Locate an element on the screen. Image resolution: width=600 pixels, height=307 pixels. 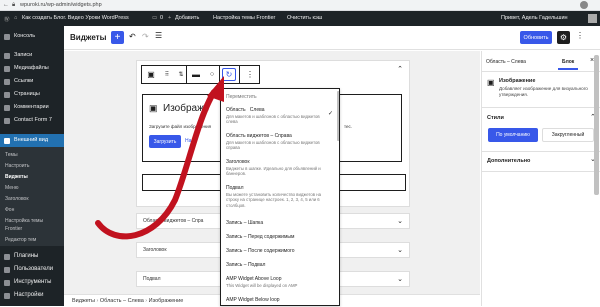
list-view-icon: ☰ is located at coordinates (158, 35).